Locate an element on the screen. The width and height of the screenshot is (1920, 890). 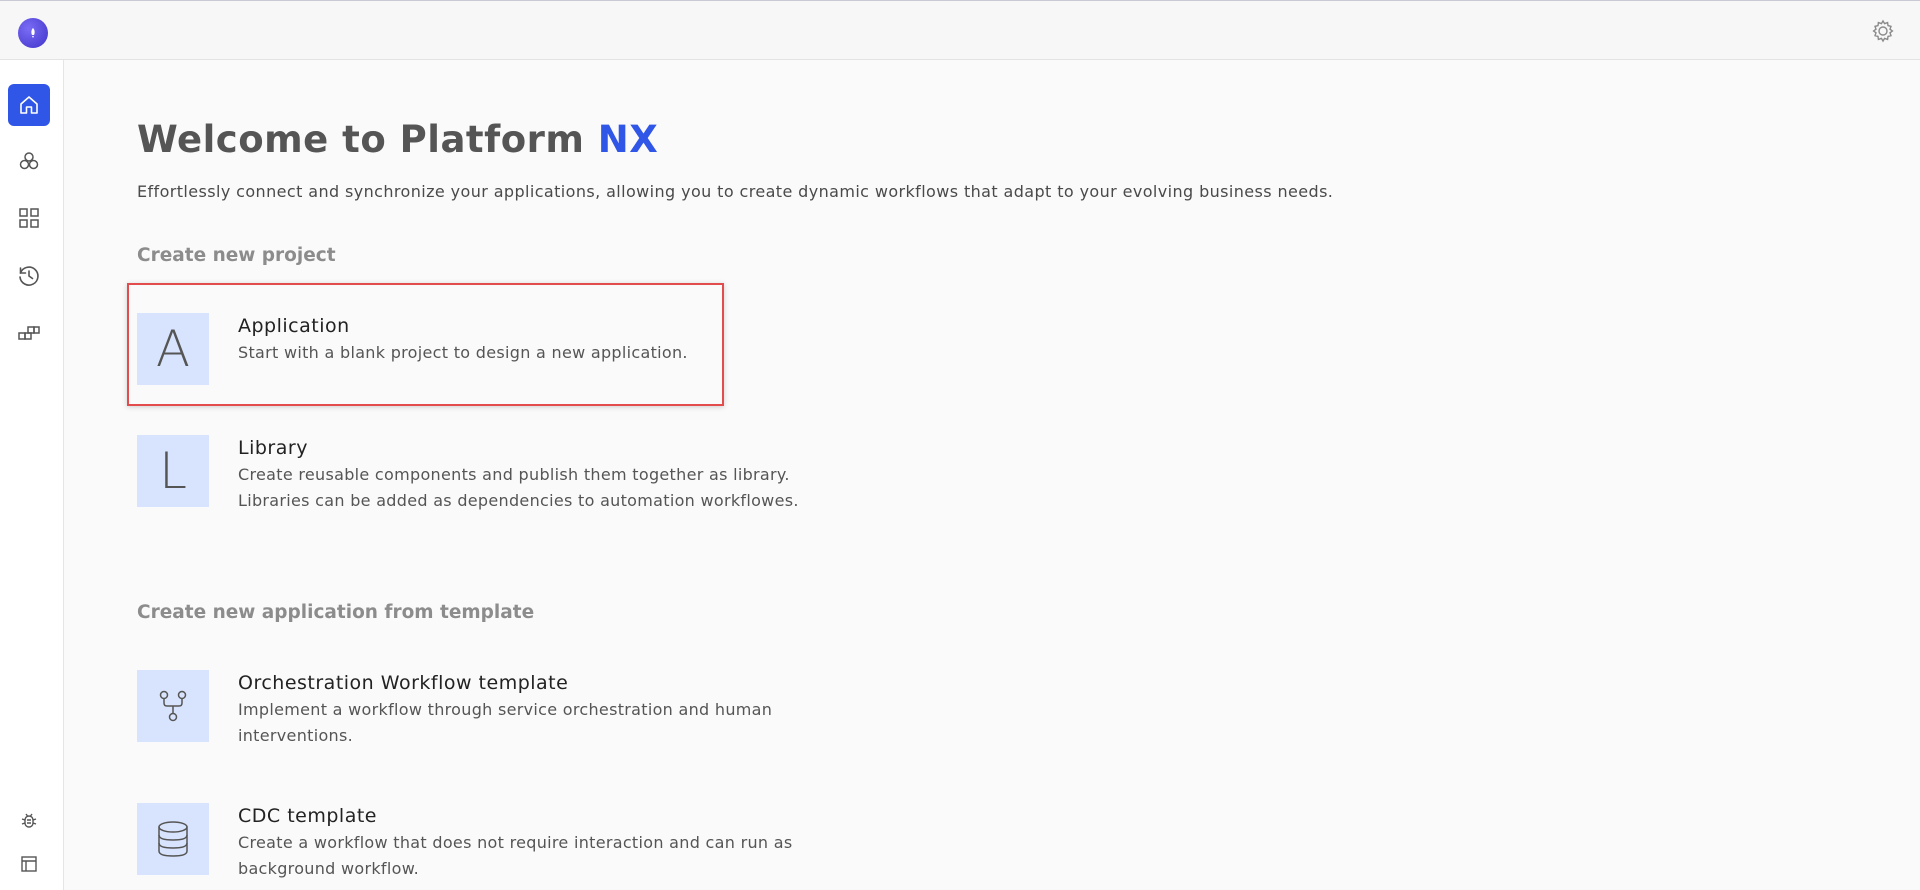
blocks-icon is located at coordinates (29, 333).